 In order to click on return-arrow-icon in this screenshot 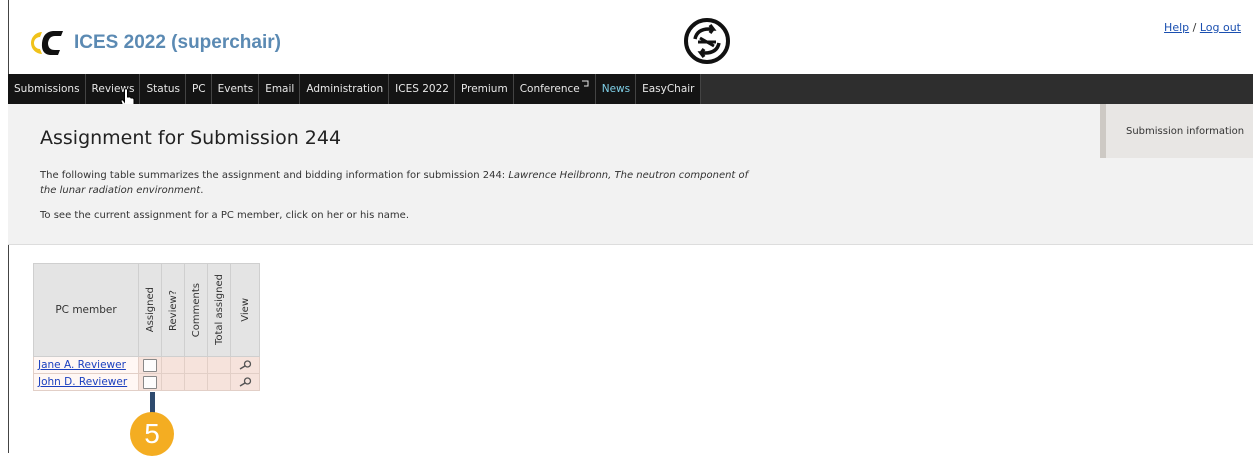, I will do `click(585, 83)`.